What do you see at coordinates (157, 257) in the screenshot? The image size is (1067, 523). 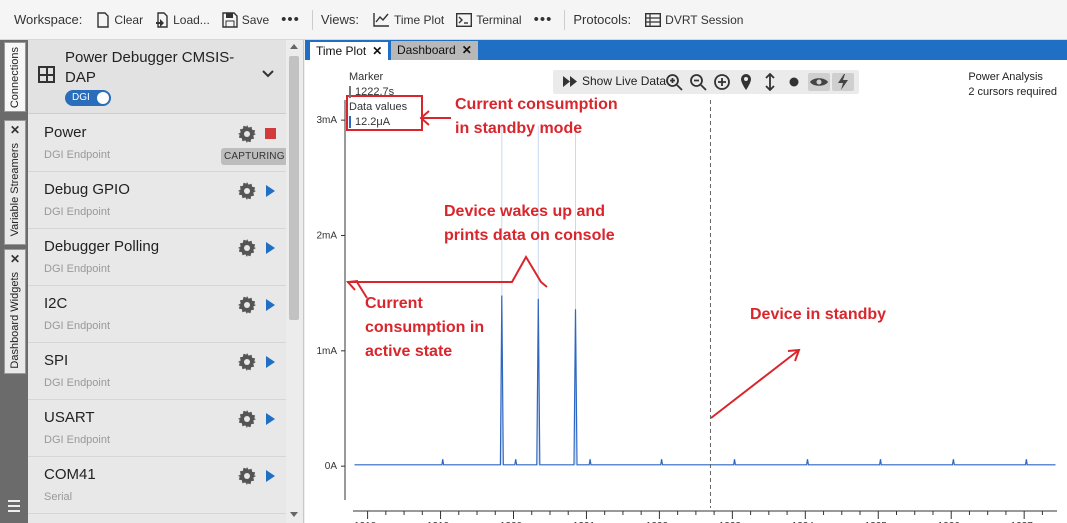 I see `endpoint-row: Debugger Polling DGI Endpoint` at bounding box center [157, 257].